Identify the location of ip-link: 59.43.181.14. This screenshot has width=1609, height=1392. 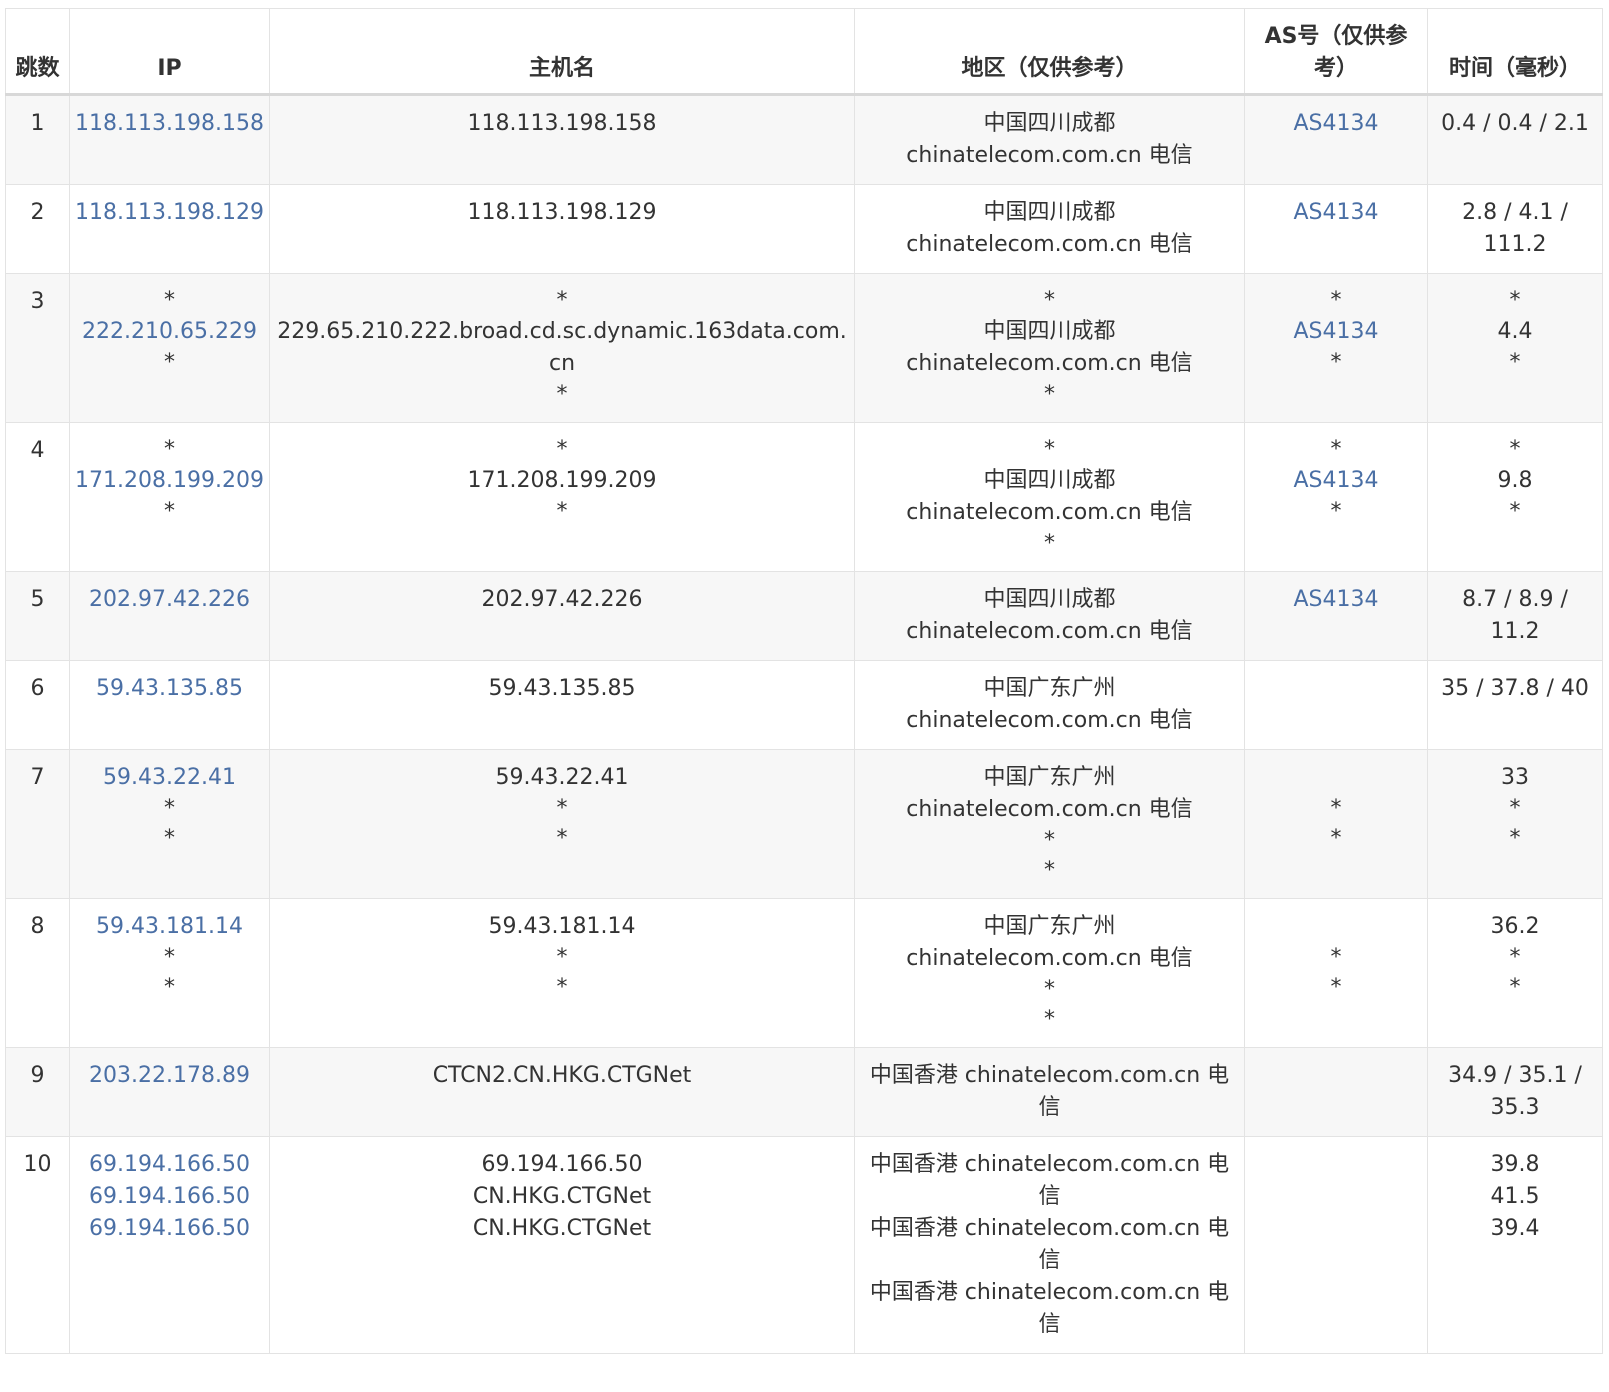
(169, 927).